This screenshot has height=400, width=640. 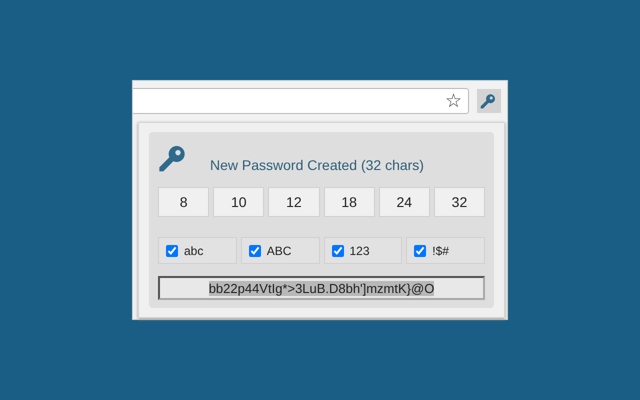 I want to click on key-icon, so click(x=489, y=101).